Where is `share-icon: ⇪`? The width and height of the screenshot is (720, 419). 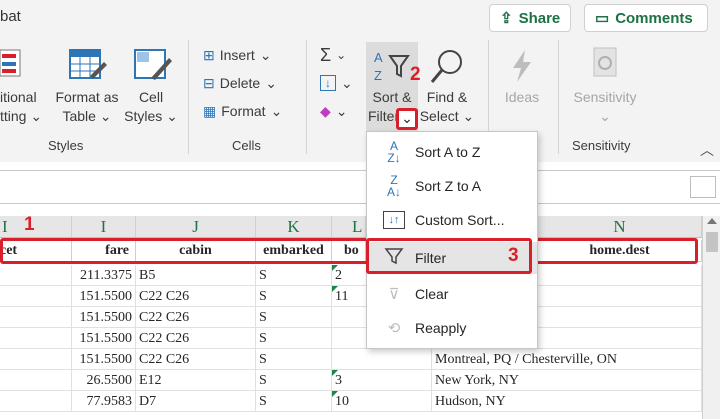
share-icon: ⇪ is located at coordinates (506, 18).